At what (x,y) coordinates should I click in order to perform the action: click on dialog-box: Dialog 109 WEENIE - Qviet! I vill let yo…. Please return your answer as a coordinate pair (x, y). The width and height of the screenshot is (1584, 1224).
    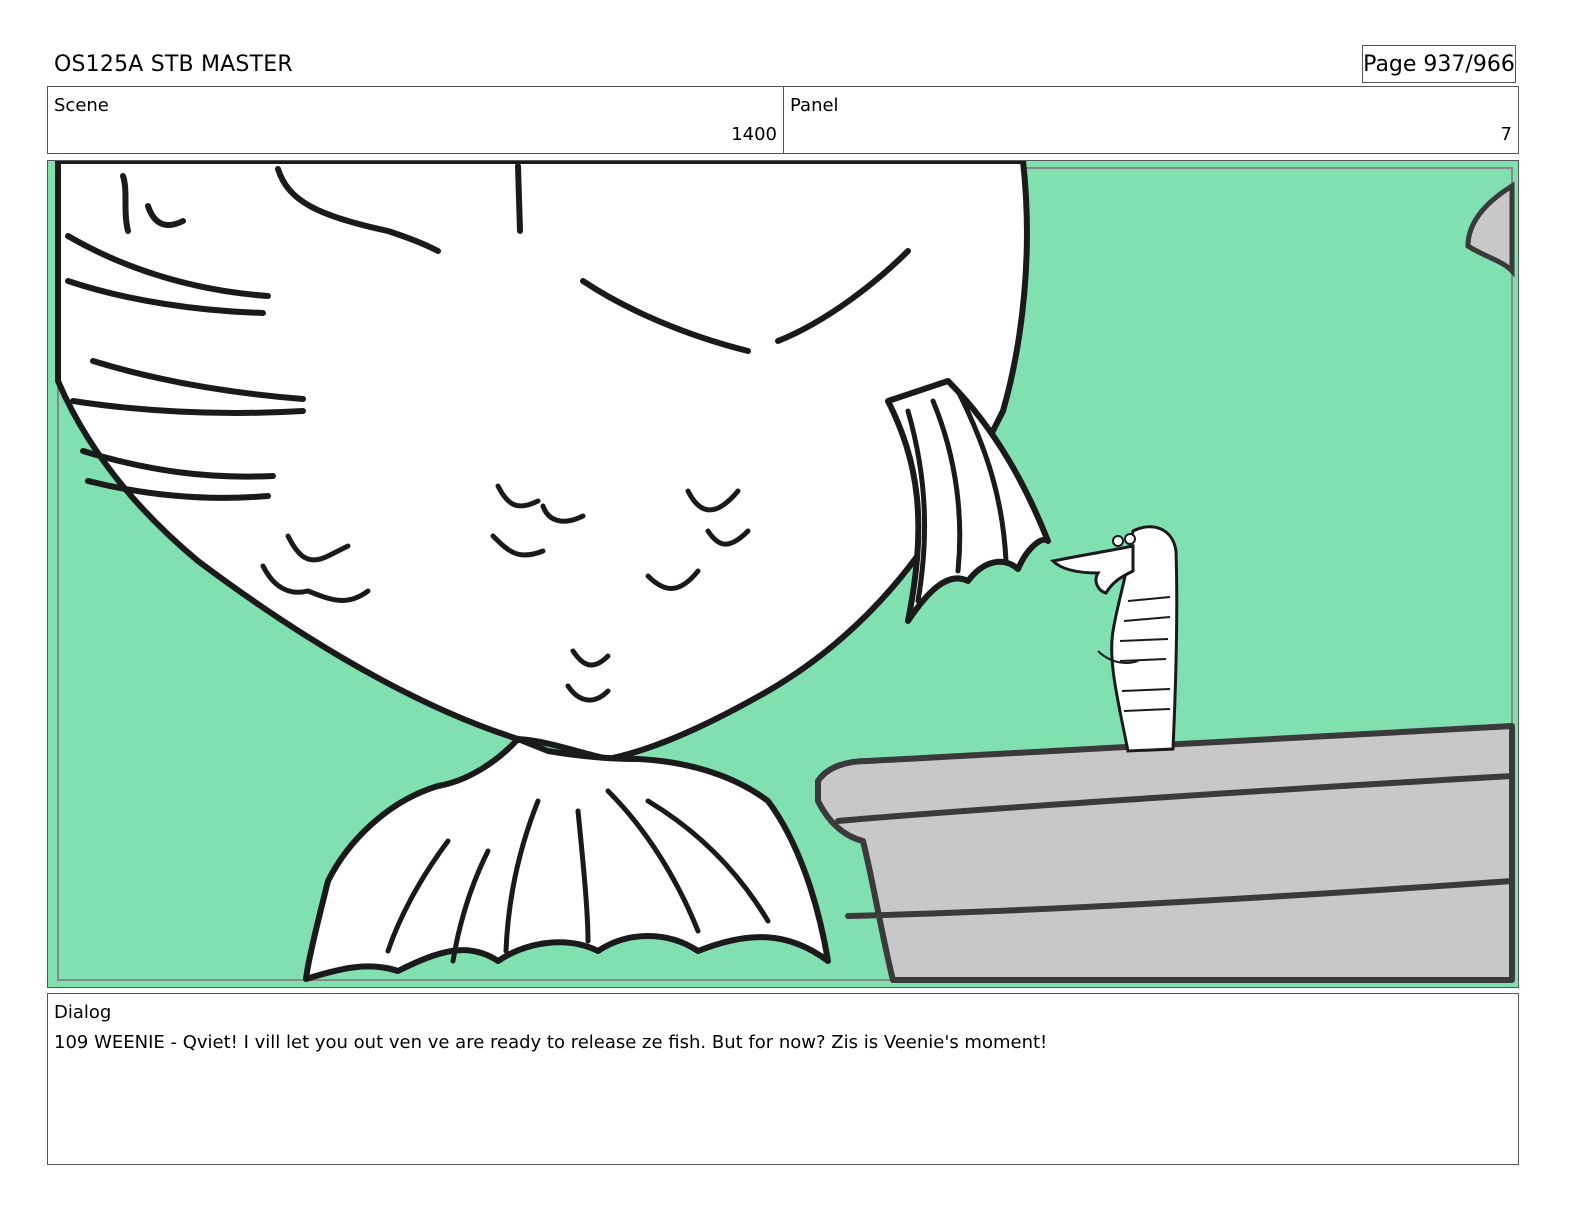
    Looking at the image, I should click on (783, 1079).